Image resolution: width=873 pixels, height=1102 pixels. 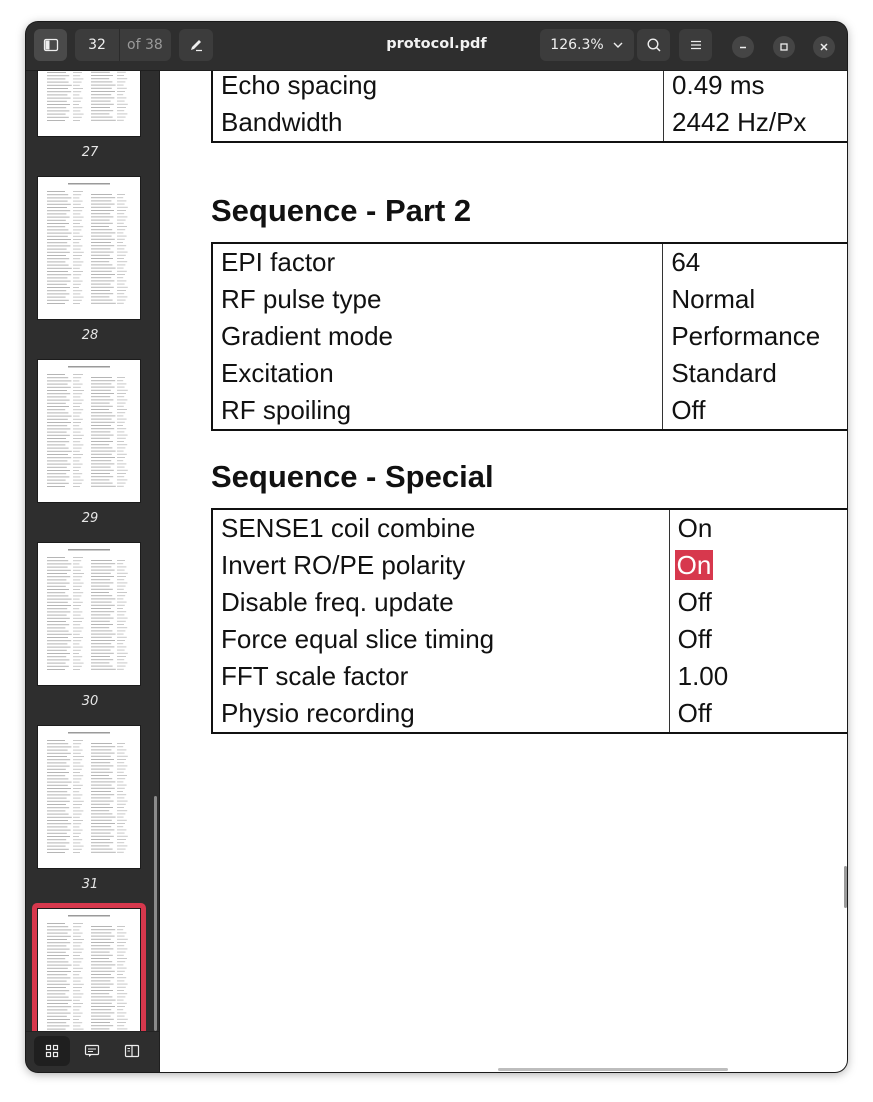 I want to click on page-number-box: 32 of 38, so click(x=123, y=45).